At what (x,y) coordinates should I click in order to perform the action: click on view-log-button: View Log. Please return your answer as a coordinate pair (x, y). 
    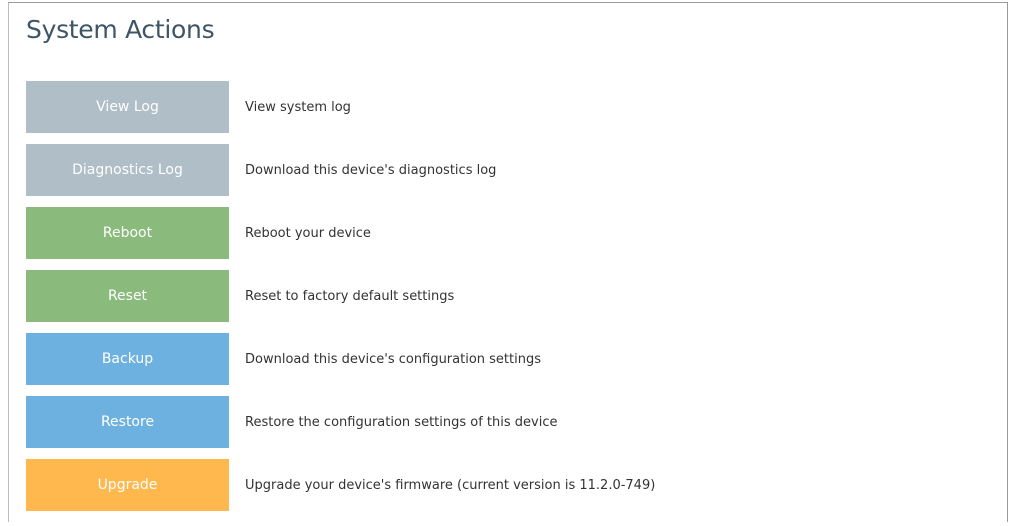
    Looking at the image, I should click on (127, 107).